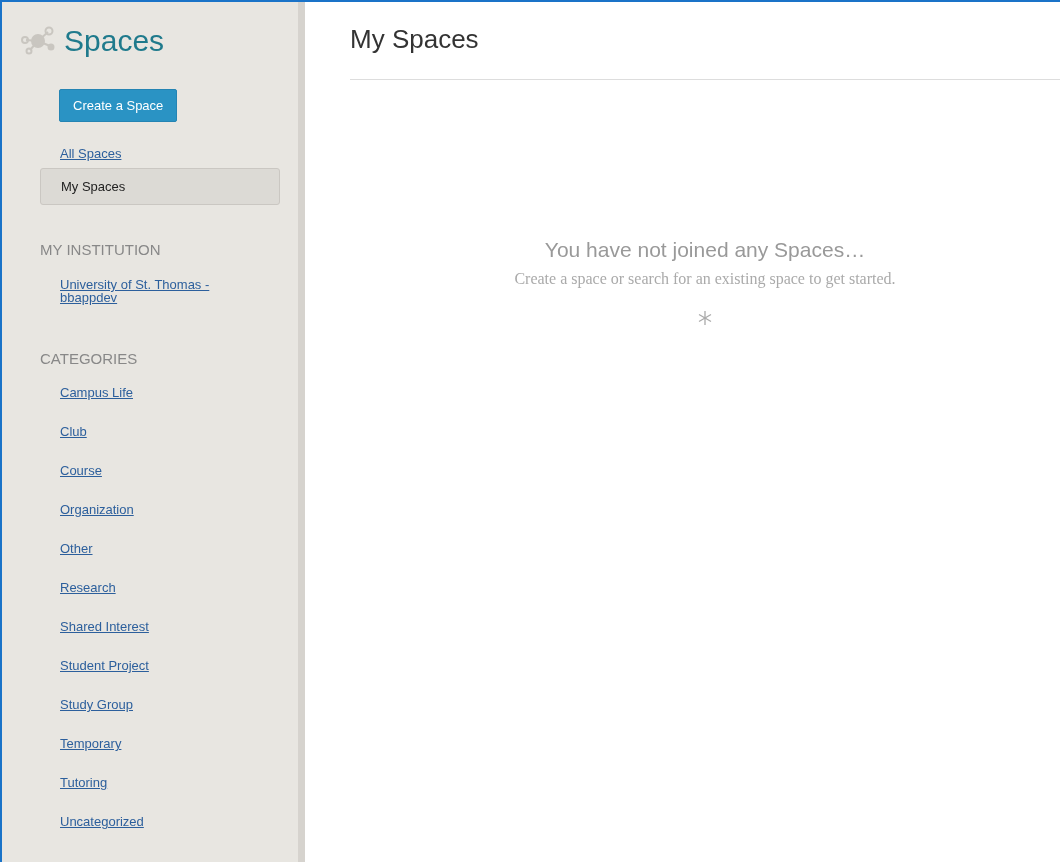  Describe the element at coordinates (705, 318) in the screenshot. I see `asterisk-icon` at that location.